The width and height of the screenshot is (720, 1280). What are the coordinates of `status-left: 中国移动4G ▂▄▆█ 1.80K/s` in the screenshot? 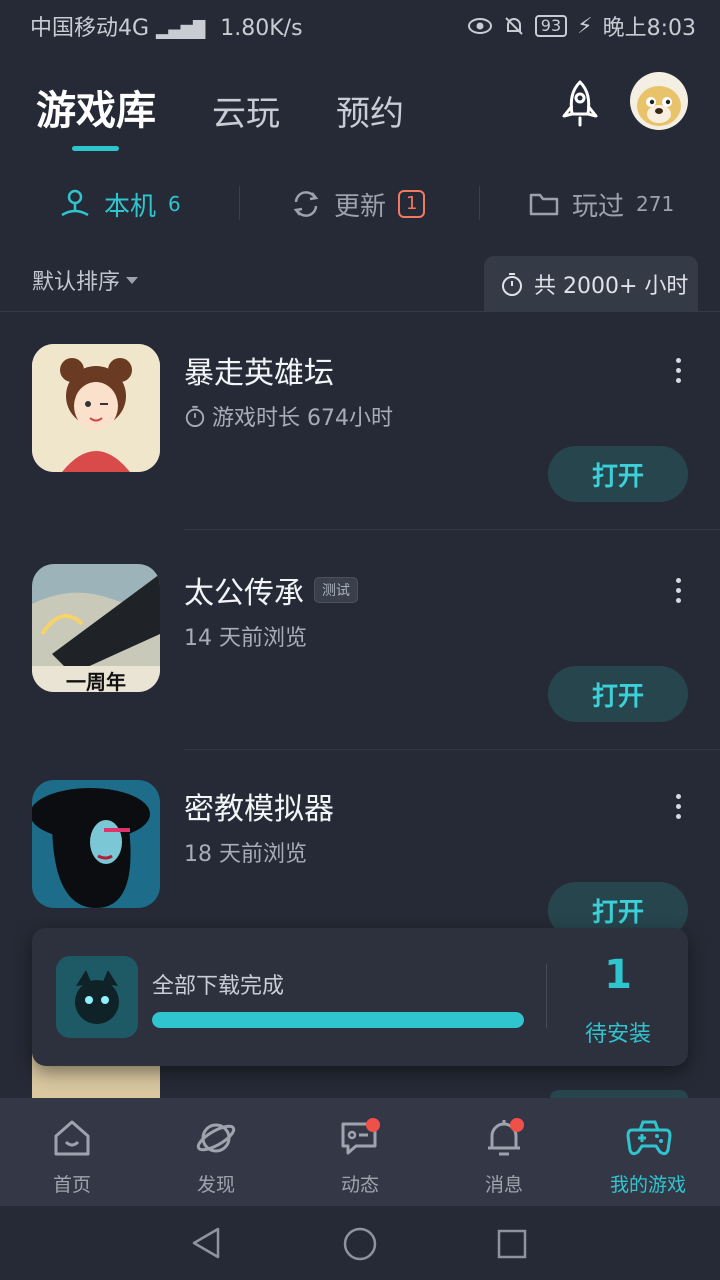 It's located at (166, 26).